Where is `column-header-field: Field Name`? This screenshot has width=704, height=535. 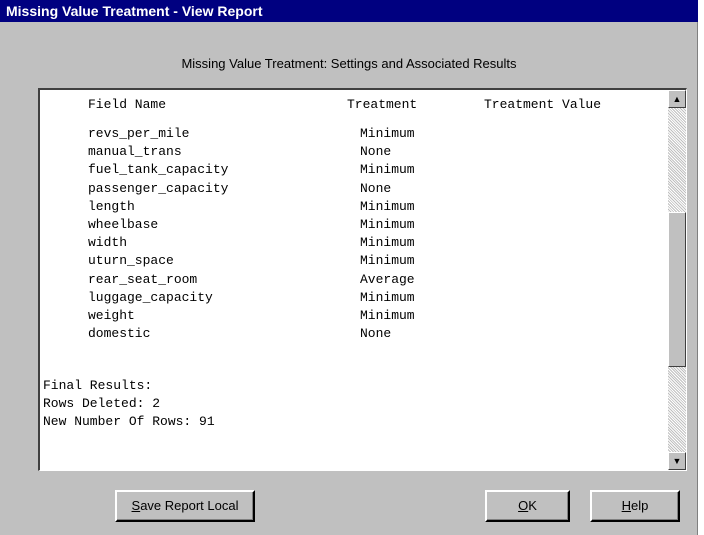 column-header-field: Field Name is located at coordinates (127, 104).